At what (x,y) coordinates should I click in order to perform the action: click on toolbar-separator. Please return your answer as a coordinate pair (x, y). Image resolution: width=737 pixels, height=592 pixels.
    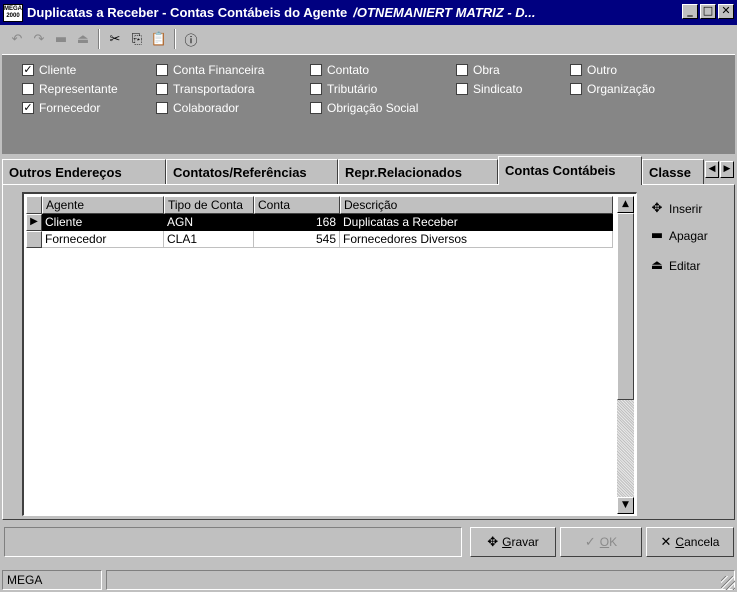
    Looking at the image, I should click on (175, 39).